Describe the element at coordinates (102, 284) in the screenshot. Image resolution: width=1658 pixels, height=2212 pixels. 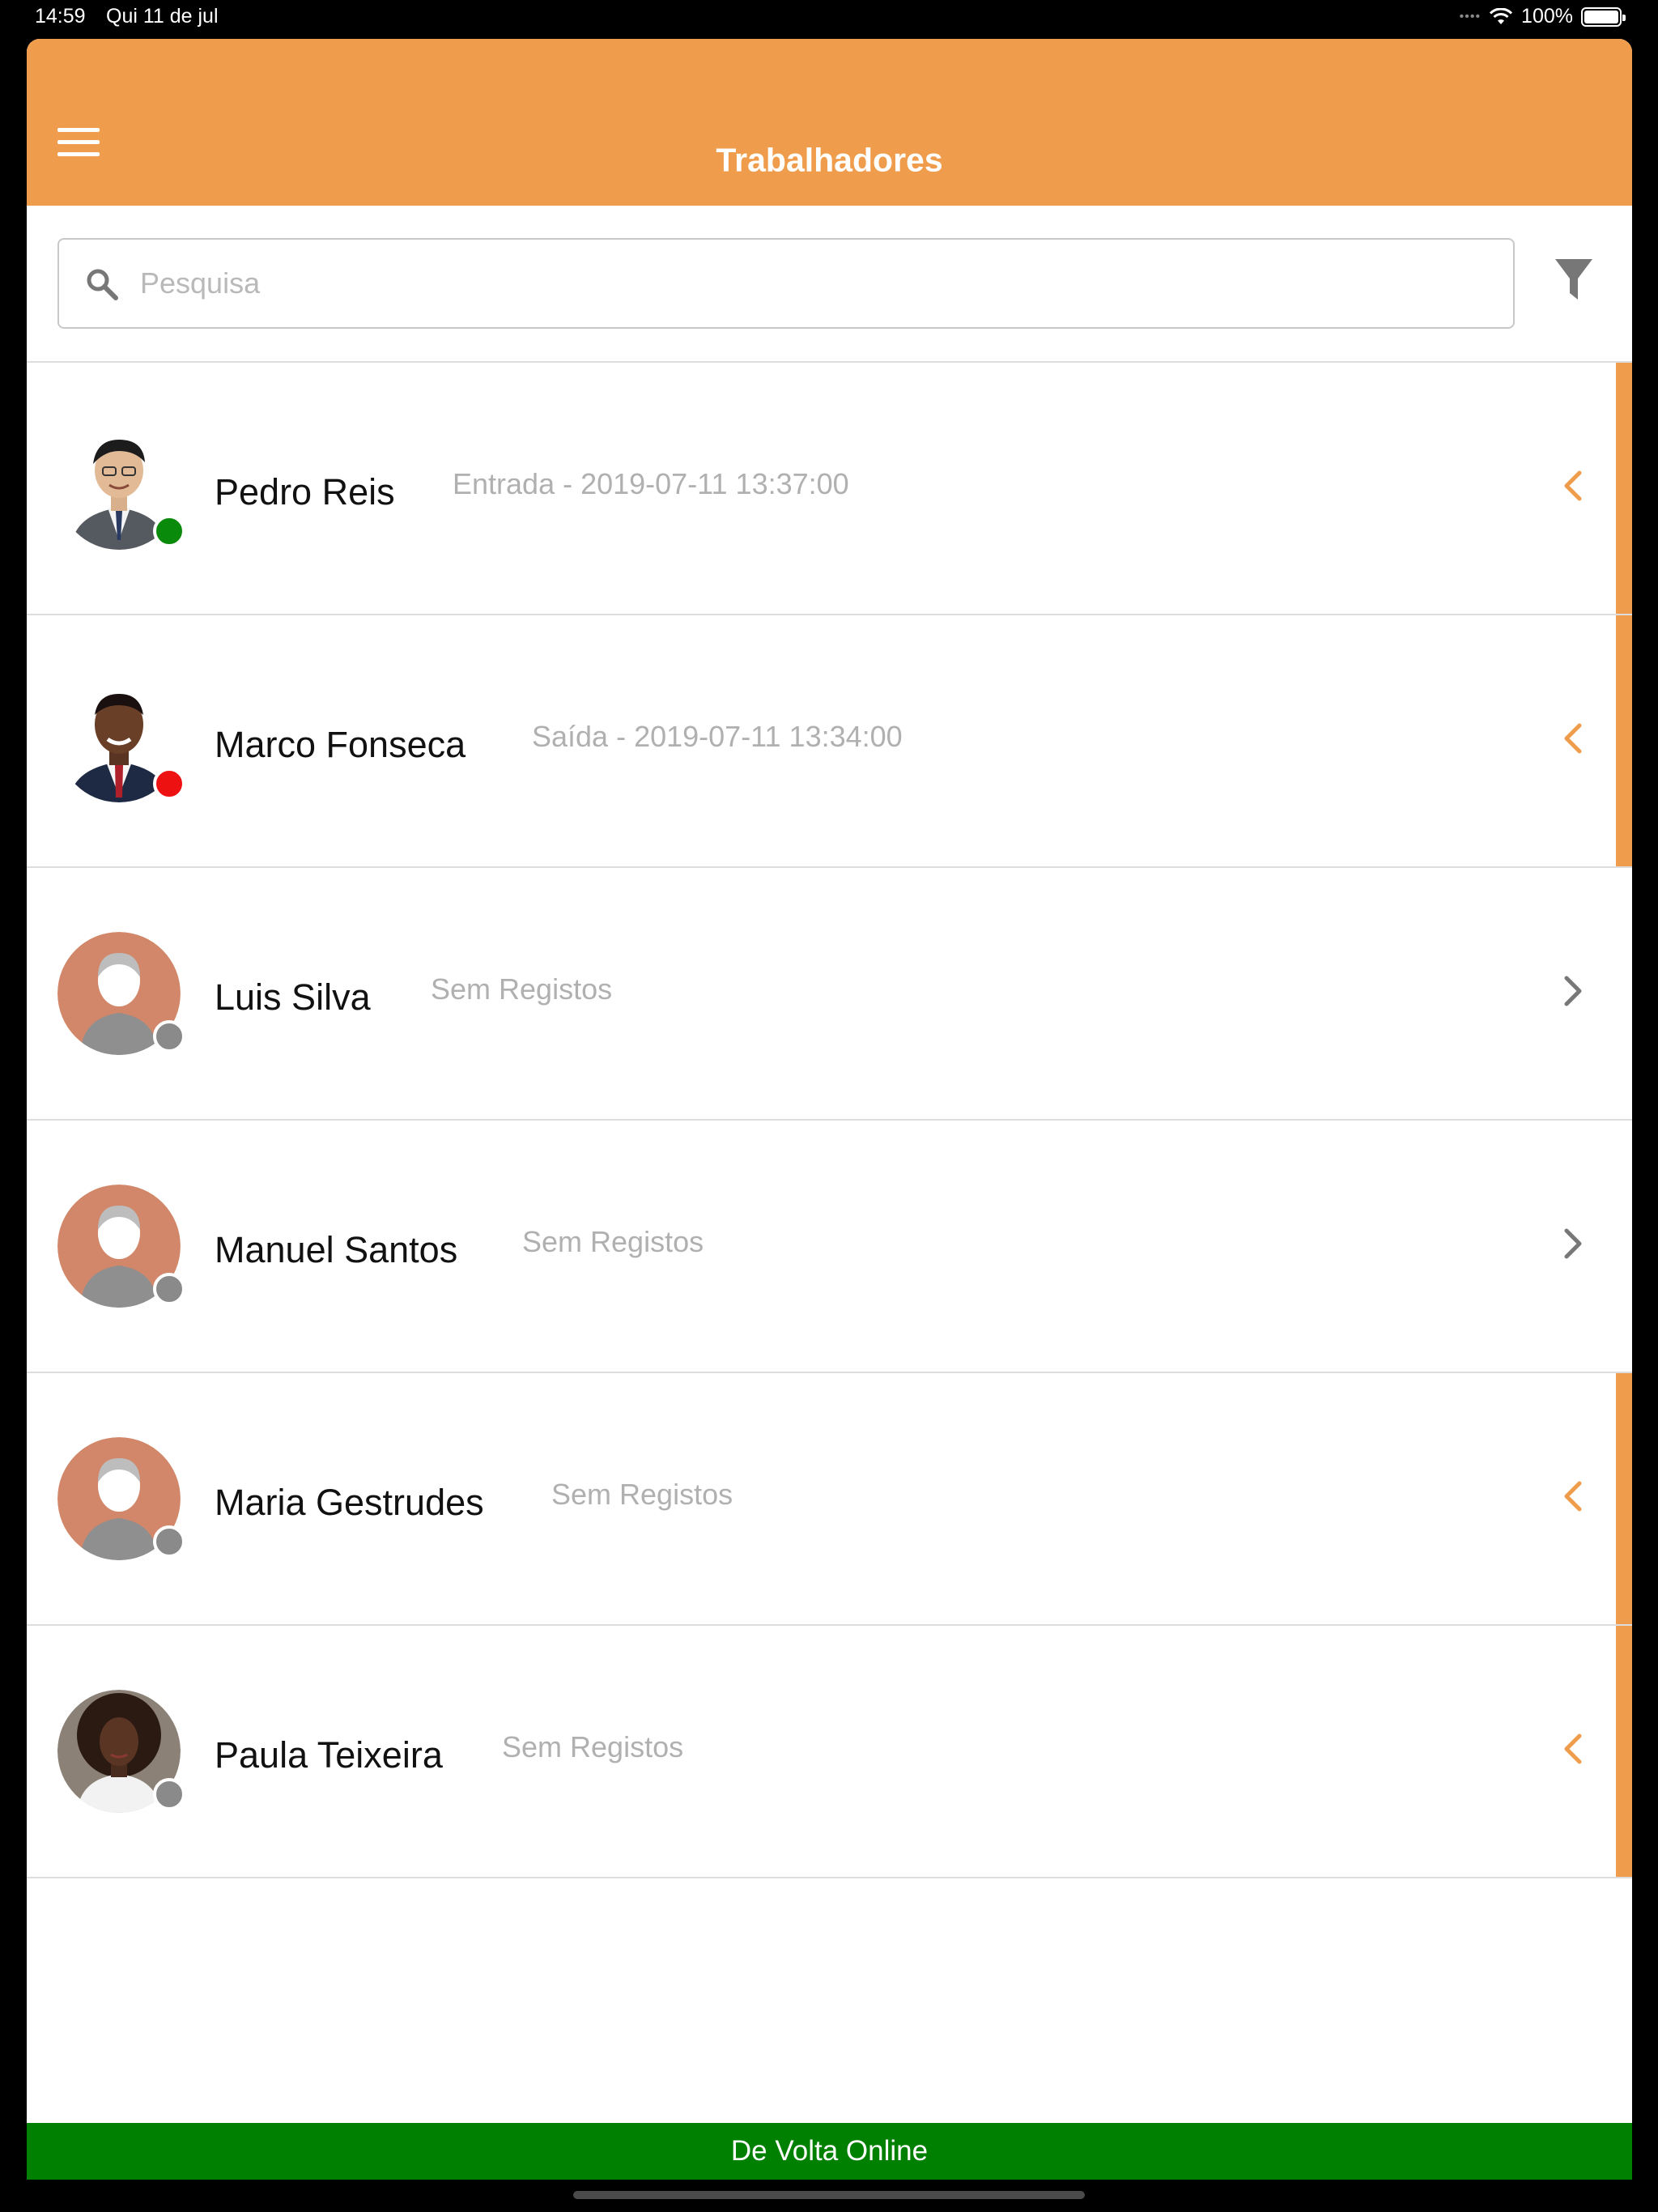
I see `search-icon` at that location.